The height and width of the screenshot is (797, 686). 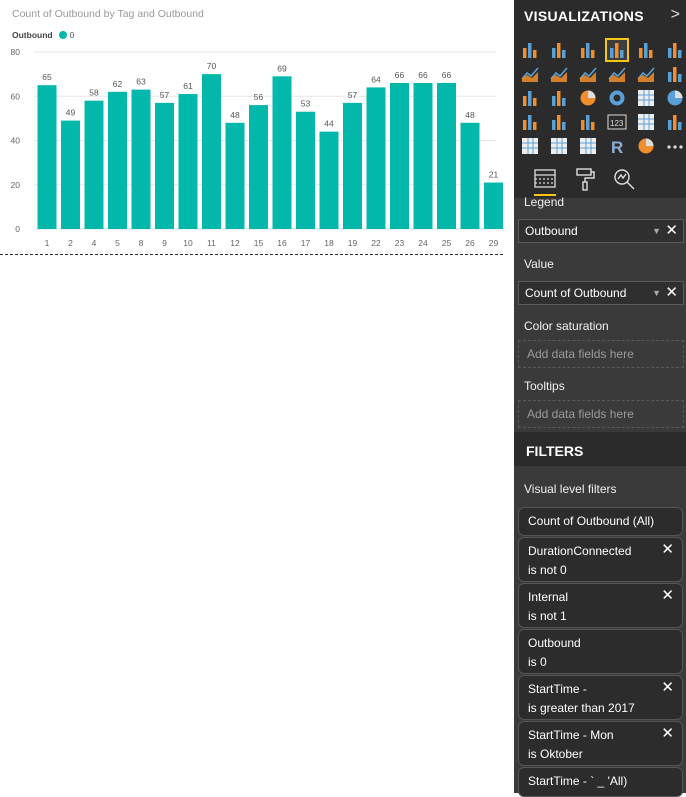 I want to click on x-tick-label: 18, so click(x=329, y=243).